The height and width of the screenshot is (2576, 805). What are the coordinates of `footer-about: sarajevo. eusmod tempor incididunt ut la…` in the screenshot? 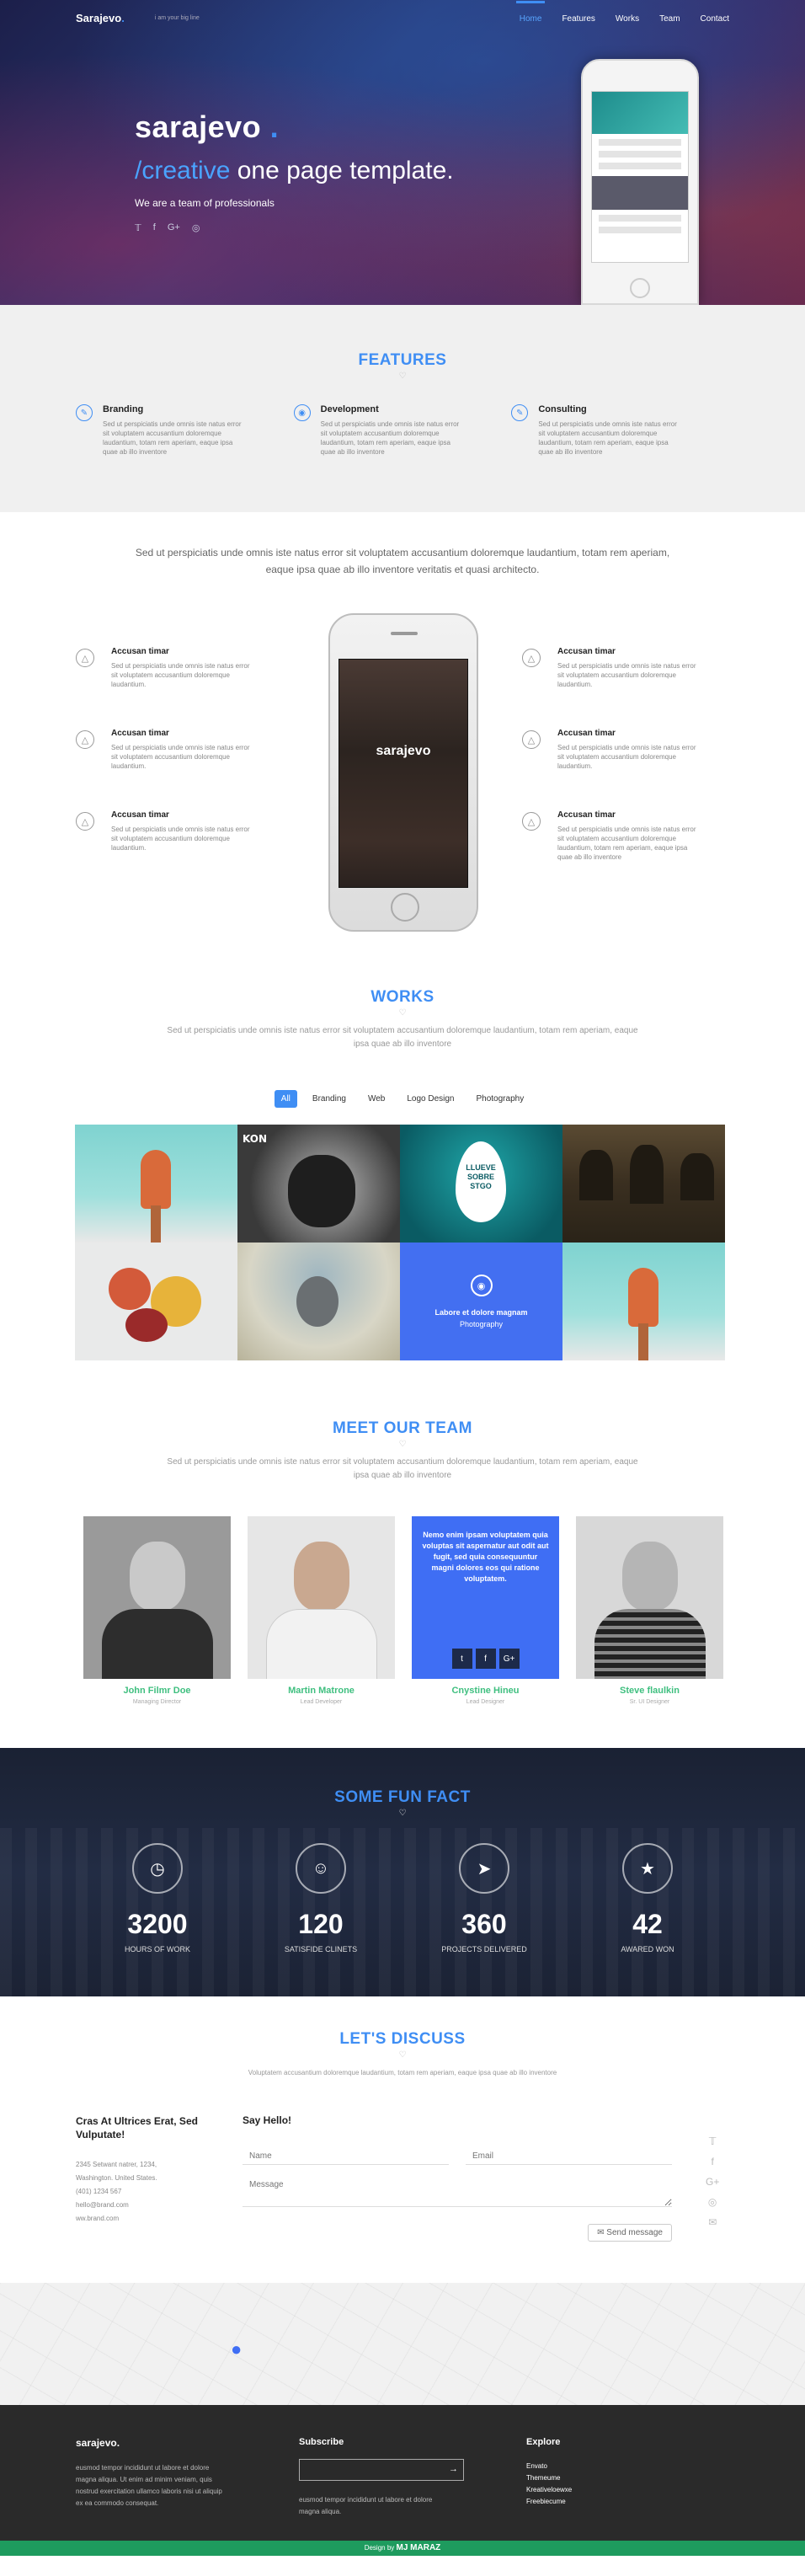 It's located at (151, 2473).